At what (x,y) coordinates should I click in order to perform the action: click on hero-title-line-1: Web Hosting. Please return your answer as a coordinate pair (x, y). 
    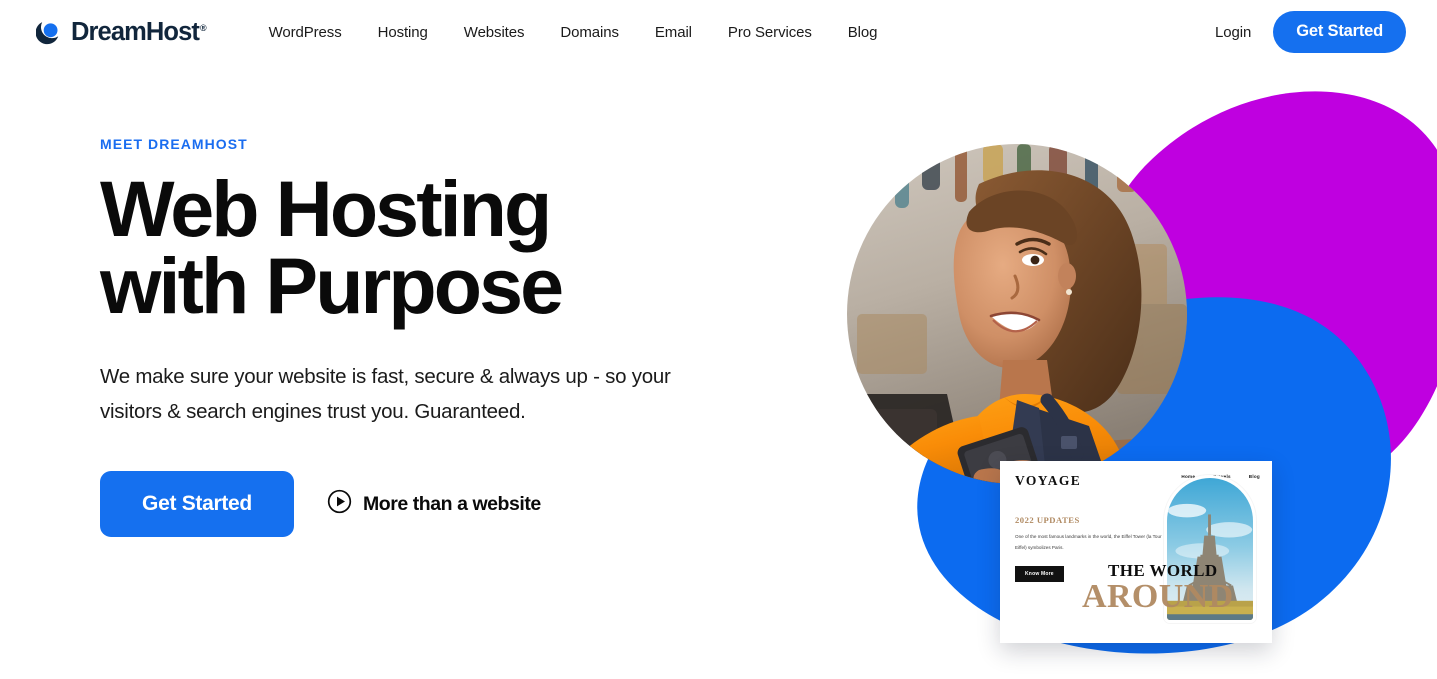
    Looking at the image, I should click on (326, 208).